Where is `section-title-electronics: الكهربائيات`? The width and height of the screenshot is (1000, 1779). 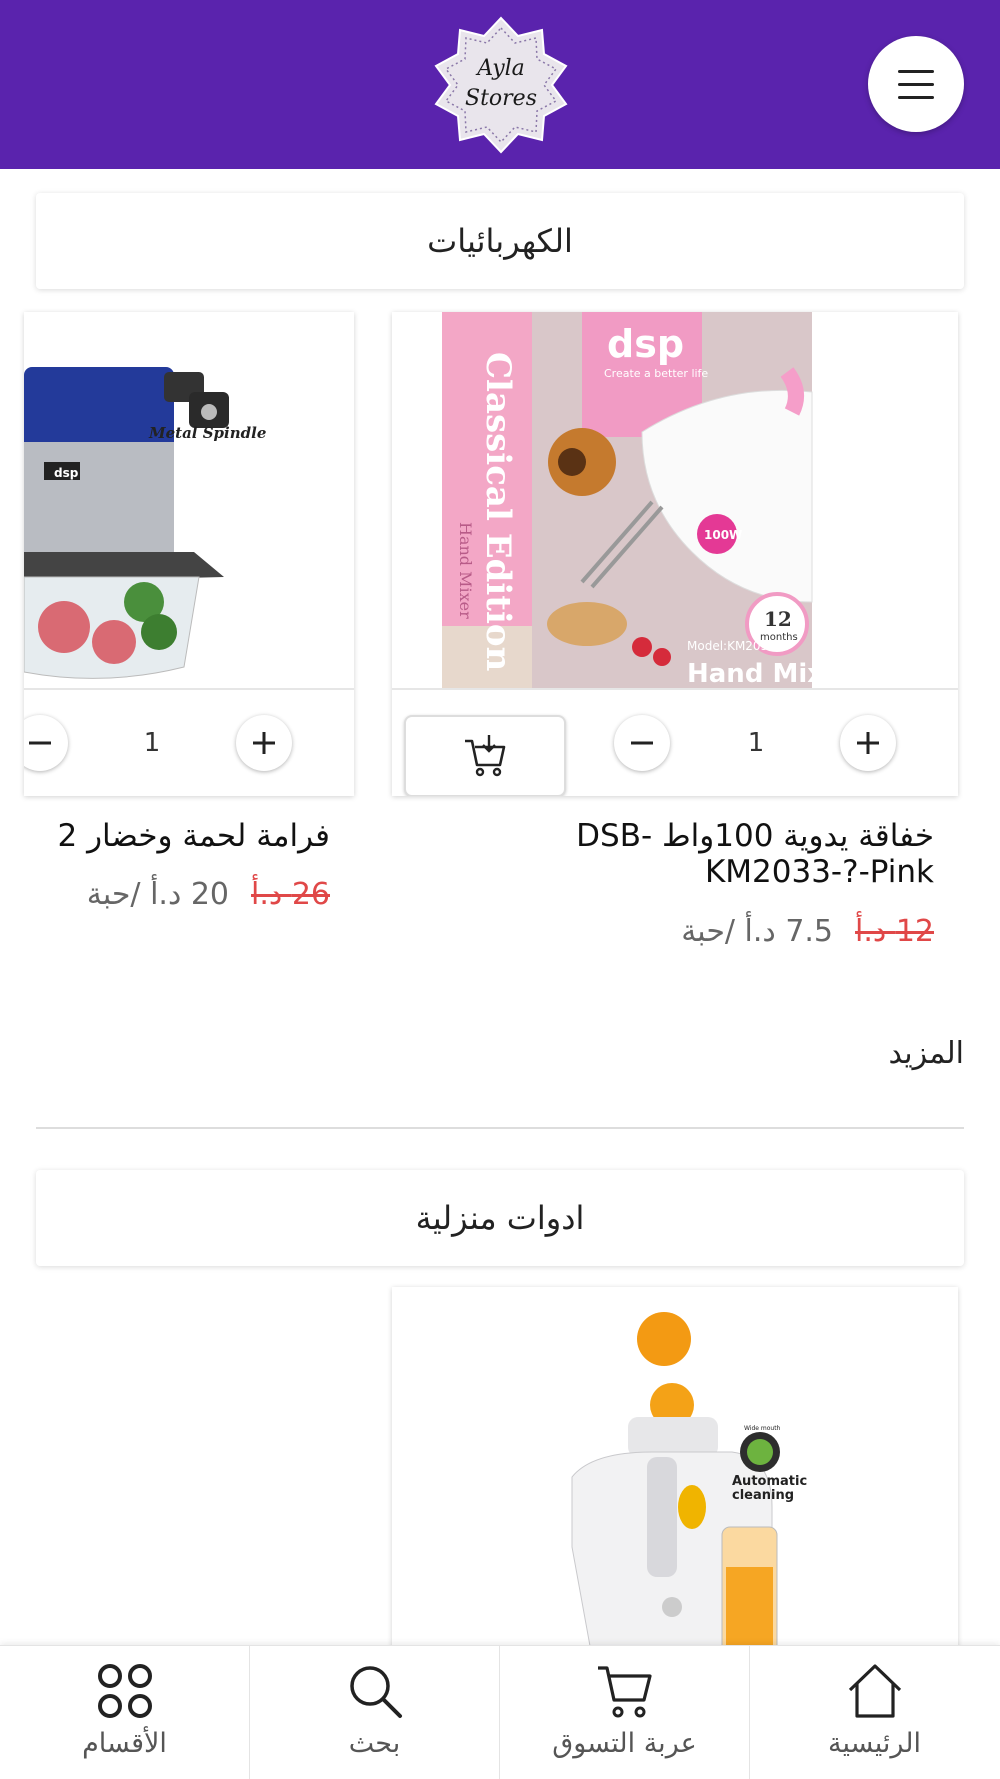 section-title-electronics: الكهربائيات is located at coordinates (500, 241).